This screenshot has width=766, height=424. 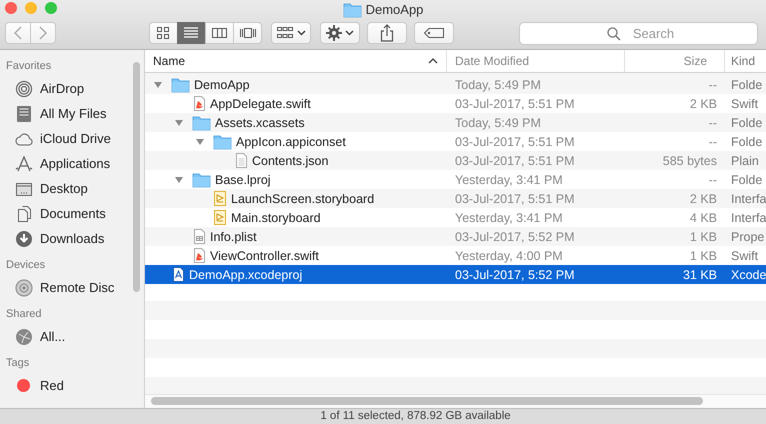 What do you see at coordinates (703, 217) in the screenshot?
I see `file-size: 4 KB` at bounding box center [703, 217].